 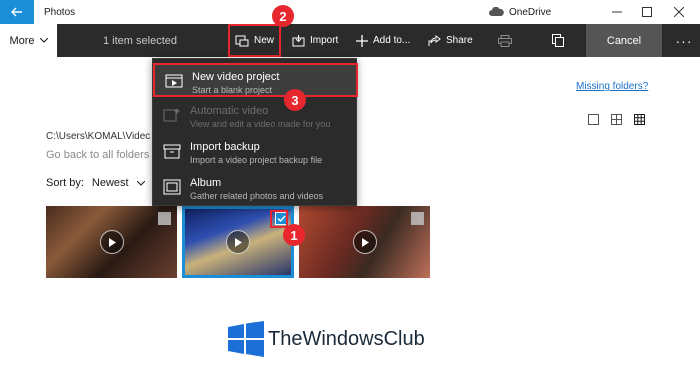 I want to click on copy-button, so click(x=558, y=40).